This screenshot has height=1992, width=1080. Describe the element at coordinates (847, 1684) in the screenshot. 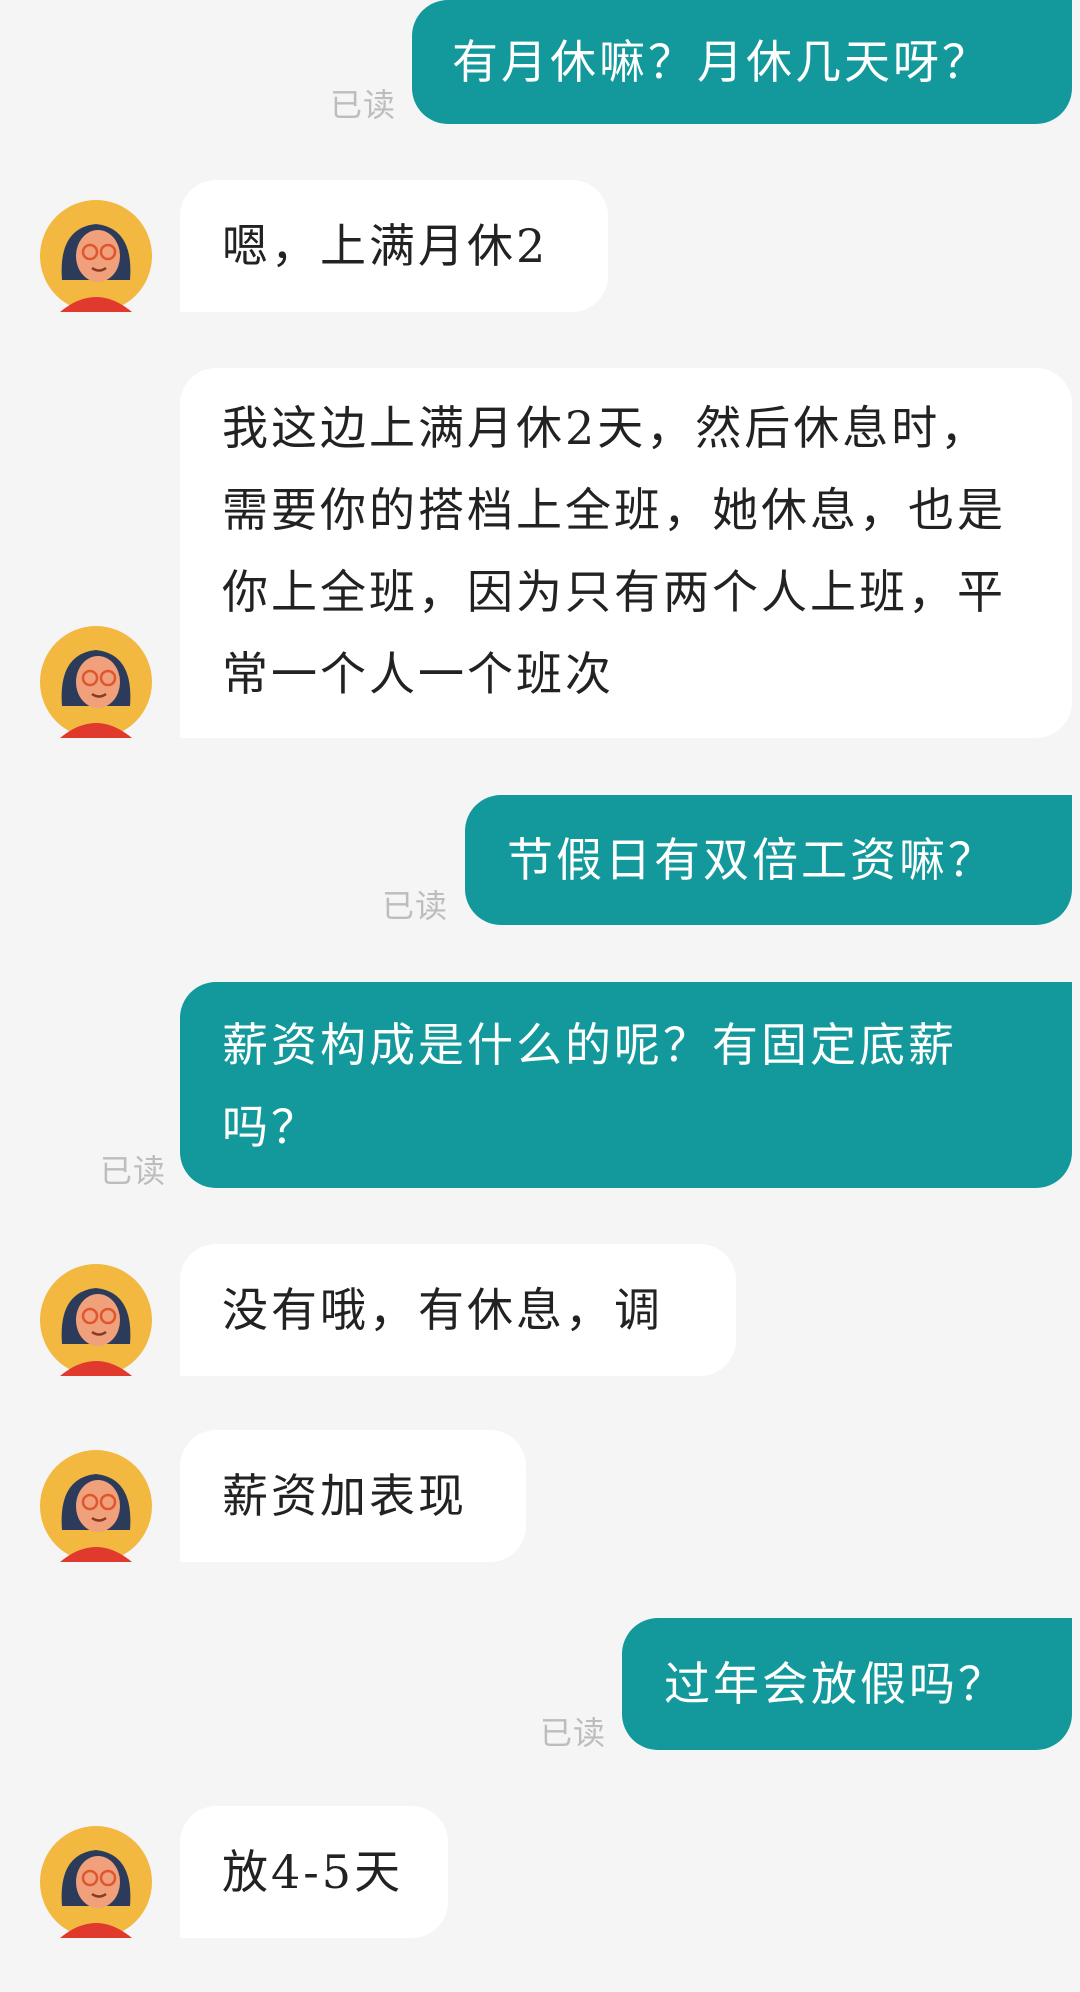

I see `outgoing-message-bubble: 过年会放假吗？` at that location.